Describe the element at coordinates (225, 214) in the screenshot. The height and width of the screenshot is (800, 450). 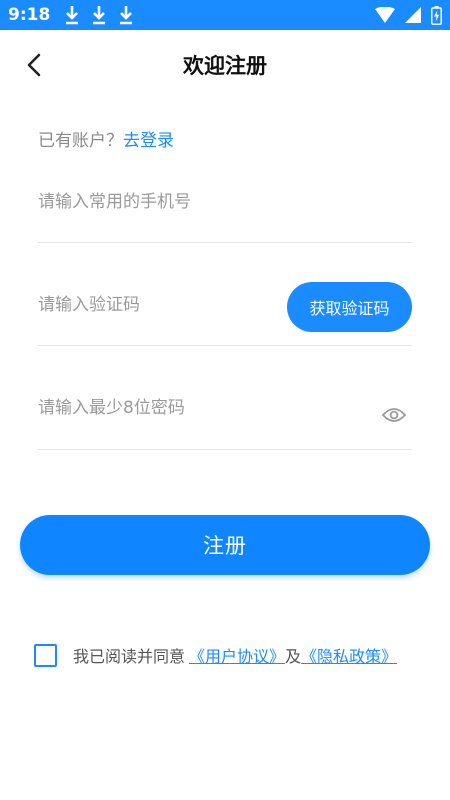
I see `phone-field` at that location.